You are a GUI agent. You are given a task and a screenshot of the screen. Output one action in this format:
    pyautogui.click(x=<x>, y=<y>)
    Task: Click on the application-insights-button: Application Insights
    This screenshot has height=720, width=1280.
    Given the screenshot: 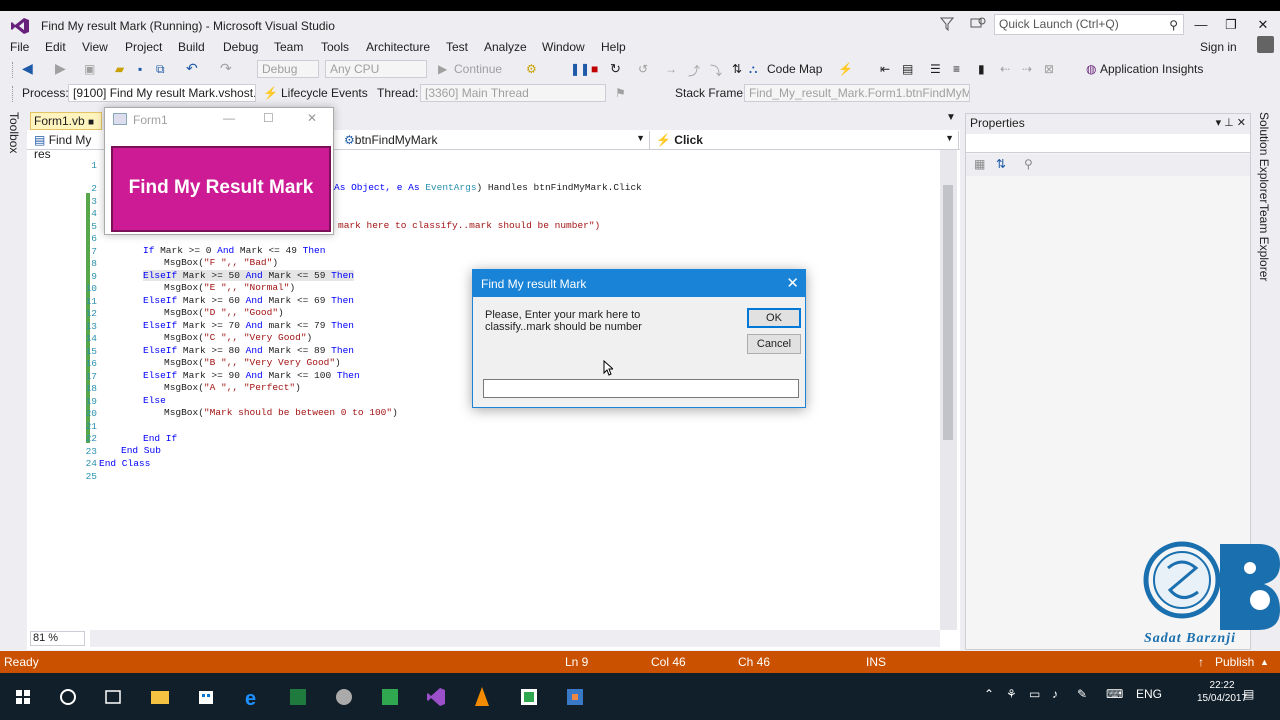 What is the action you would take?
    pyautogui.click(x=1151, y=69)
    